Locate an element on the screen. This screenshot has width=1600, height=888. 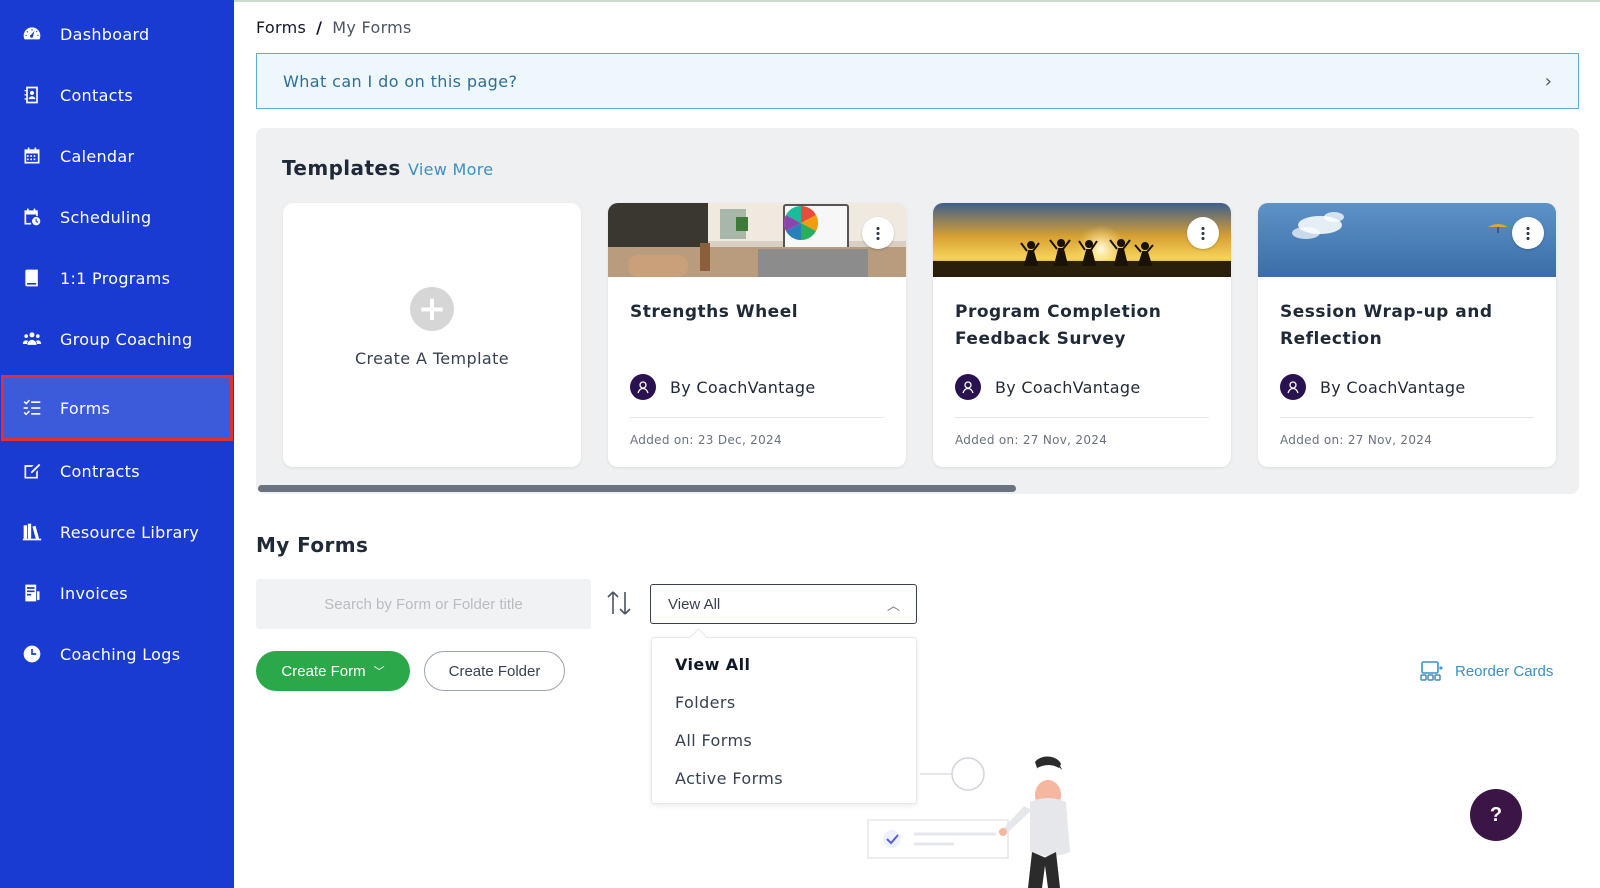
filter-select-value: View All is located at coordinates (694, 604).